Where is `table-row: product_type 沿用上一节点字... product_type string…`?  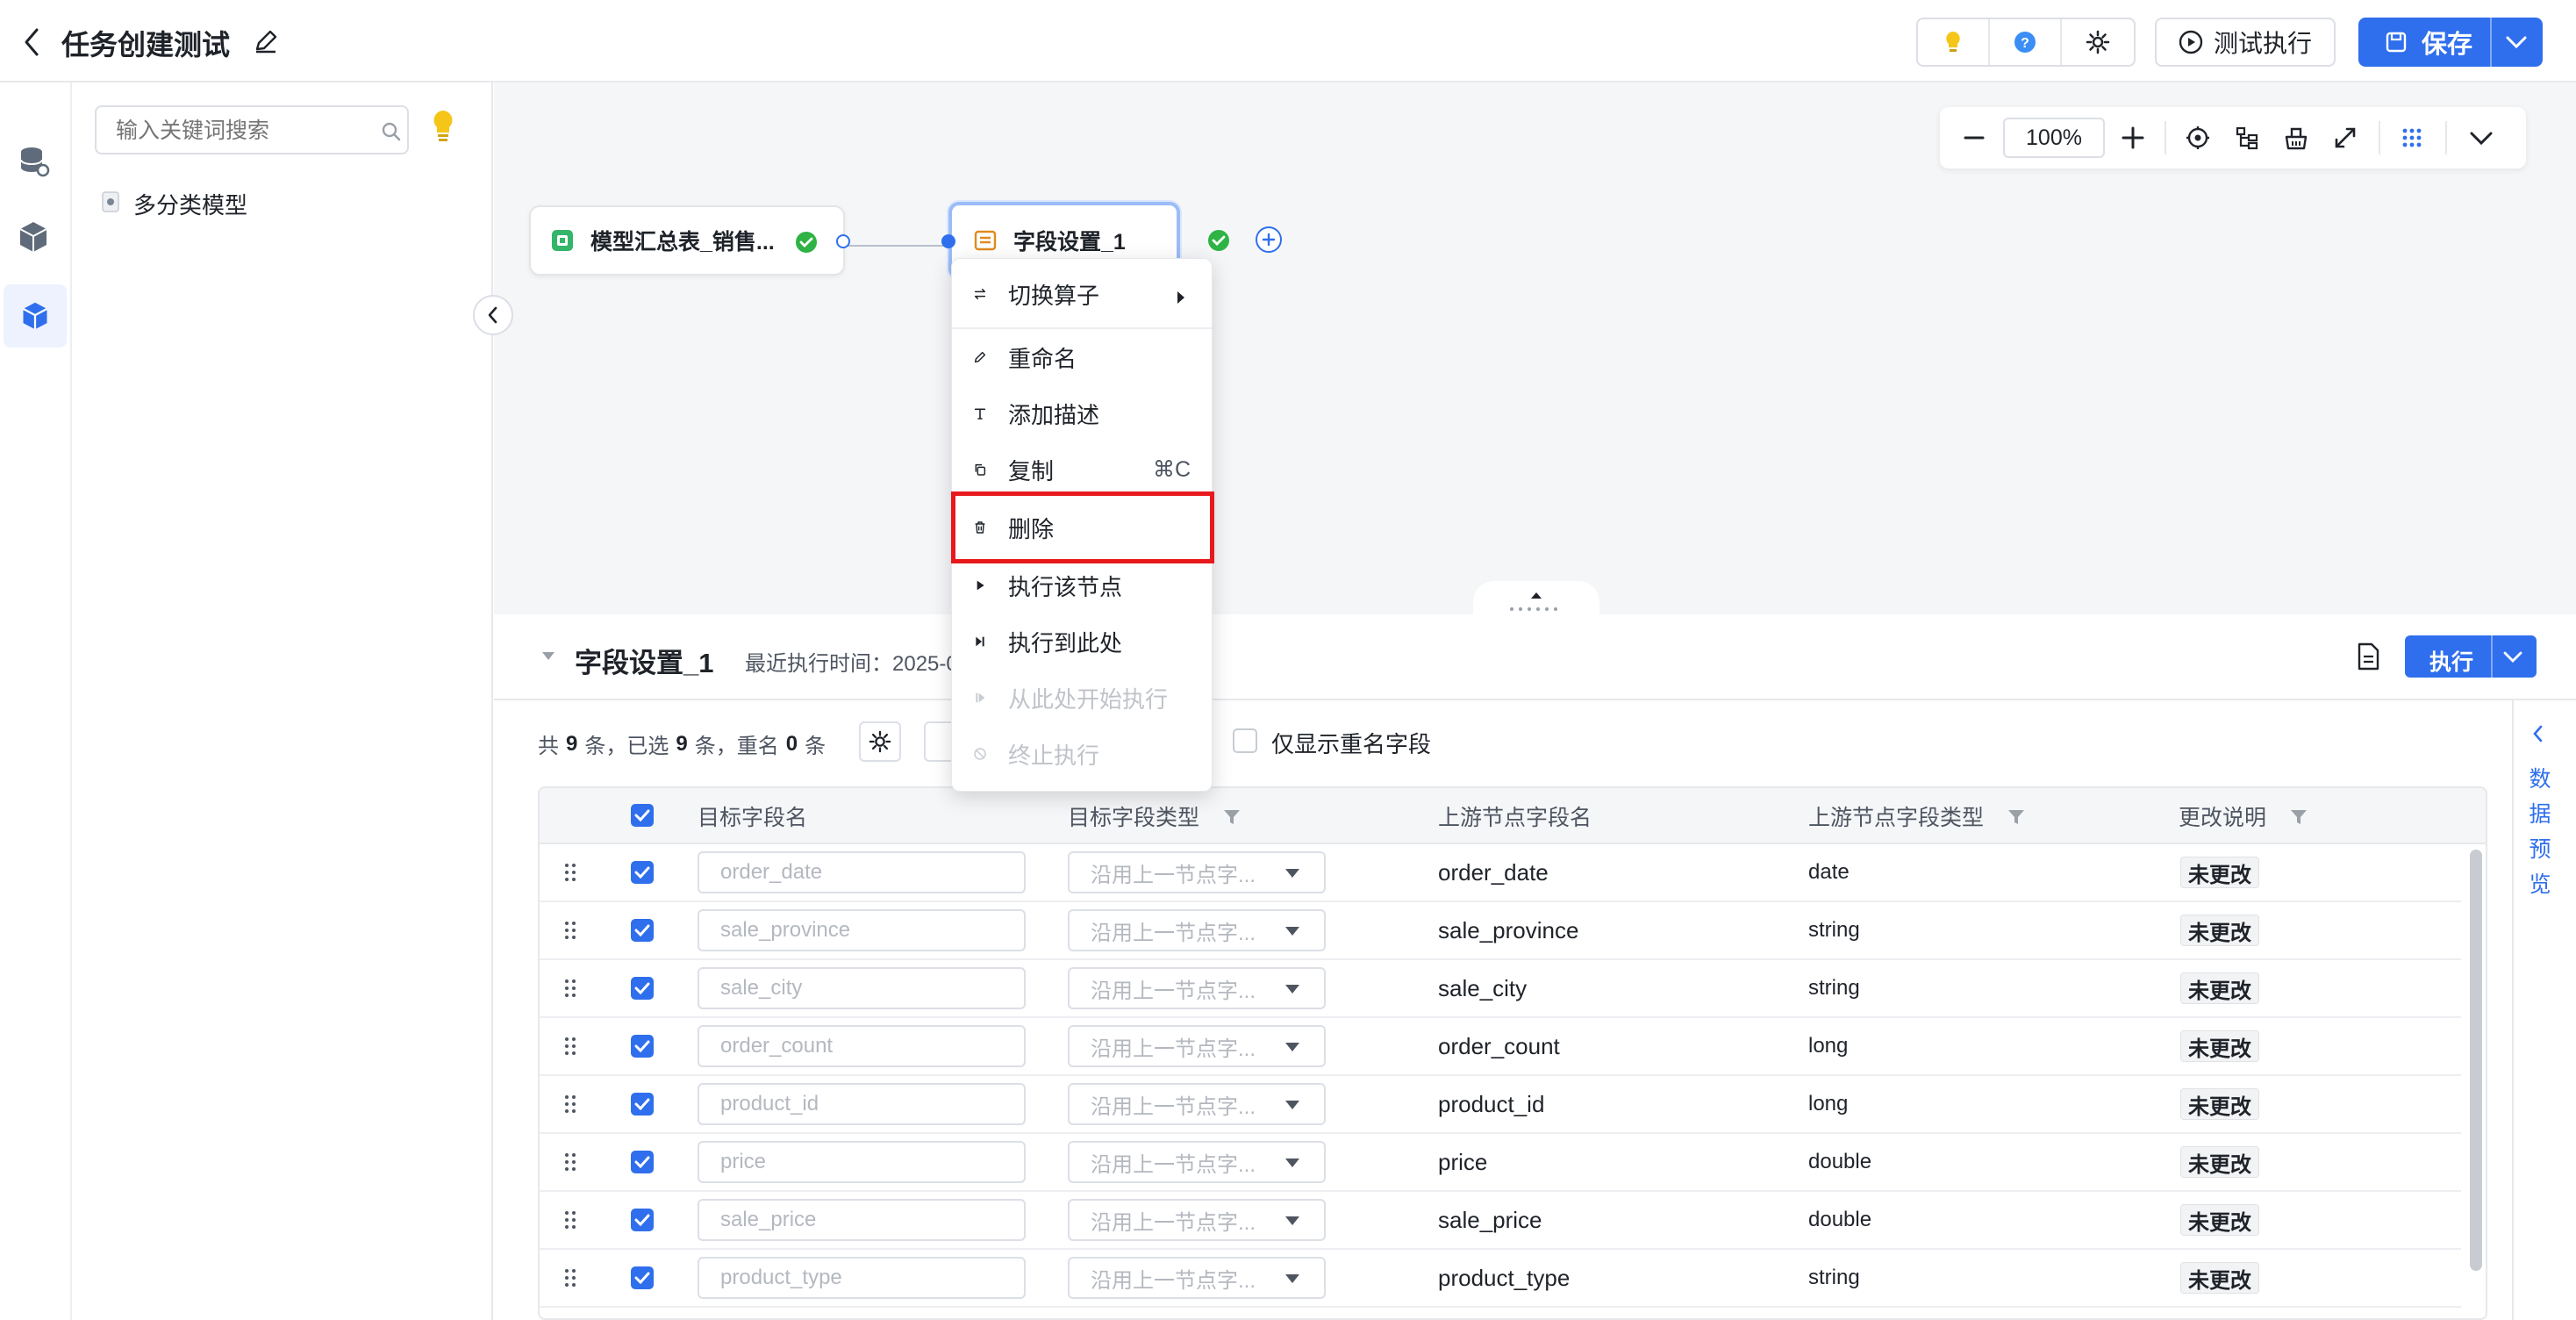 table-row: product_type 沿用上一节点字... product_type string… is located at coordinates (1500, 1279).